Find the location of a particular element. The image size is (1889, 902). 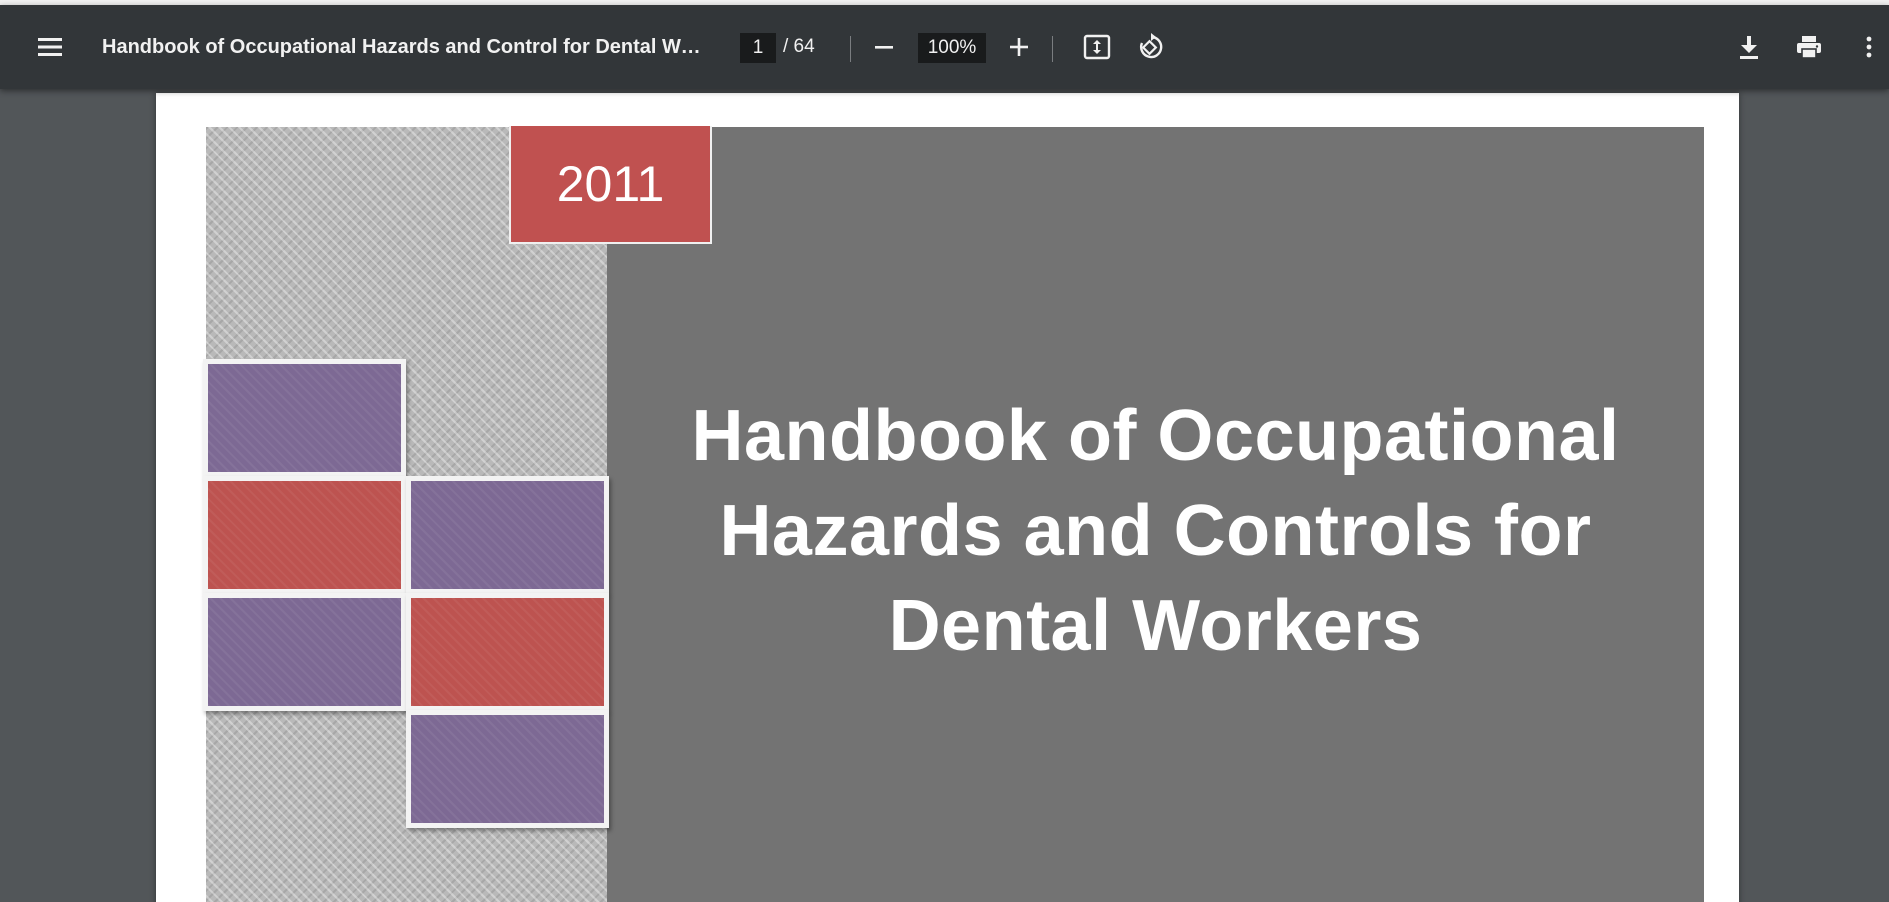

rotate-button is located at coordinates (1151, 47).